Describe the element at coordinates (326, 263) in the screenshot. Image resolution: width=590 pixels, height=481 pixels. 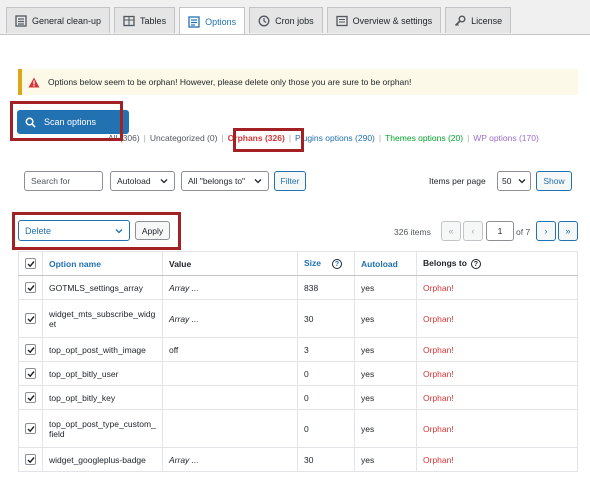
I see `column-size: Size?` at that location.